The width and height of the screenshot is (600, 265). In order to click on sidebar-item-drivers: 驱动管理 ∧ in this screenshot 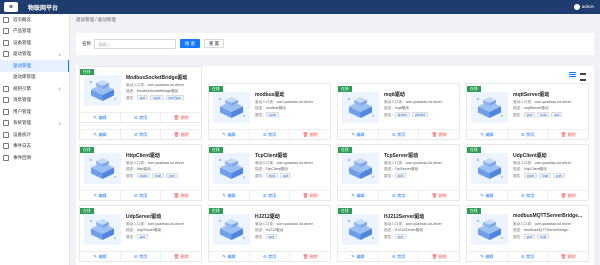, I will do `click(34, 55)`.